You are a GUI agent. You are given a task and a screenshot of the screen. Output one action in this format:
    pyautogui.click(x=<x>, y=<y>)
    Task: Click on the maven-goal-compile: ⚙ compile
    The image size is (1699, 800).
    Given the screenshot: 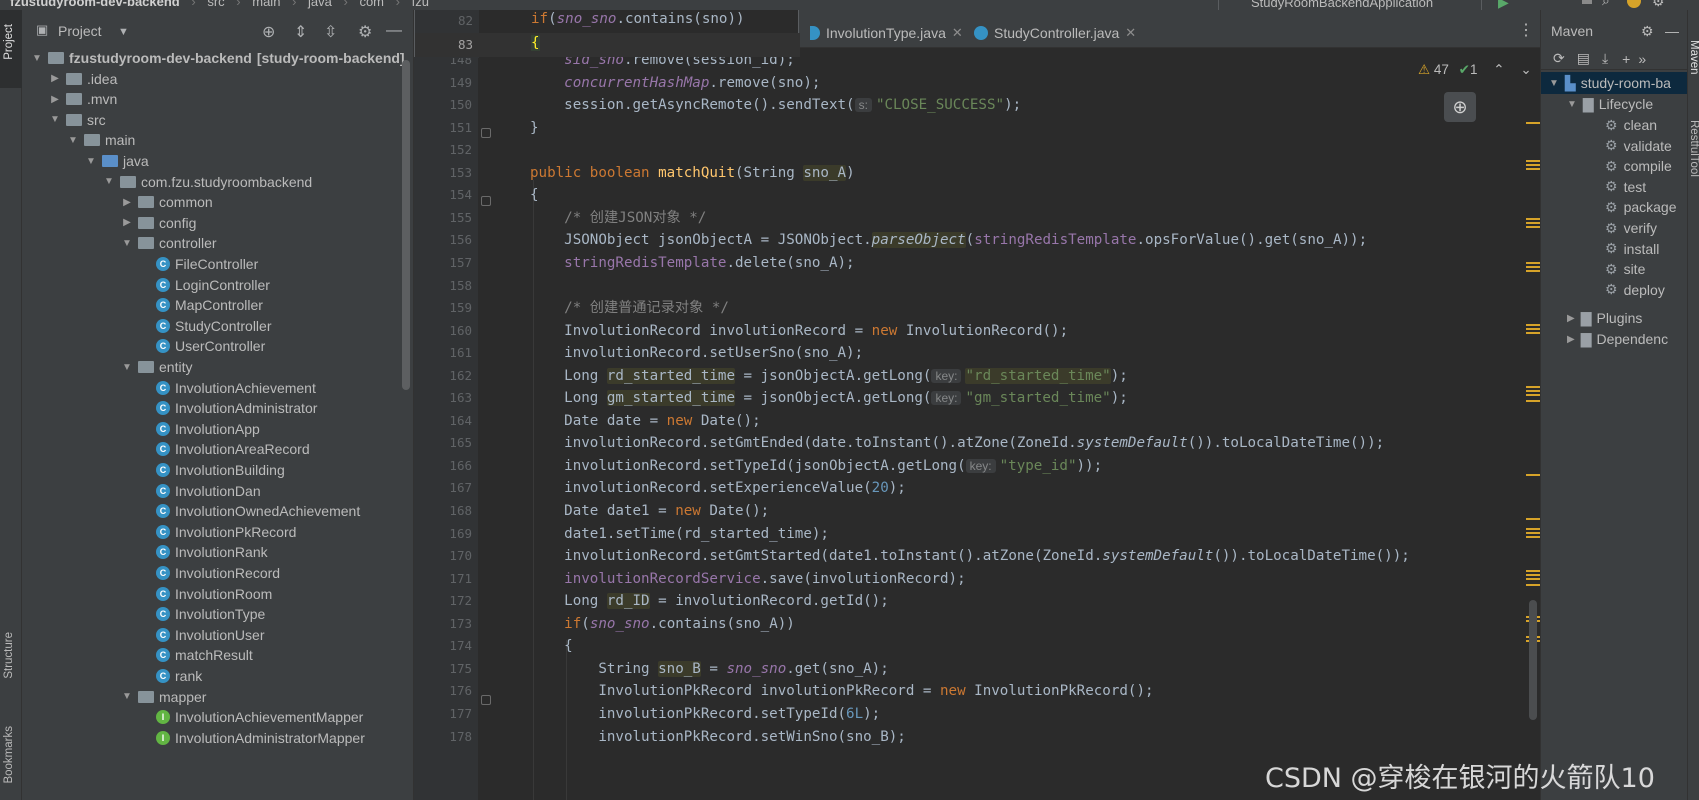 What is the action you would take?
    pyautogui.click(x=1614, y=166)
    